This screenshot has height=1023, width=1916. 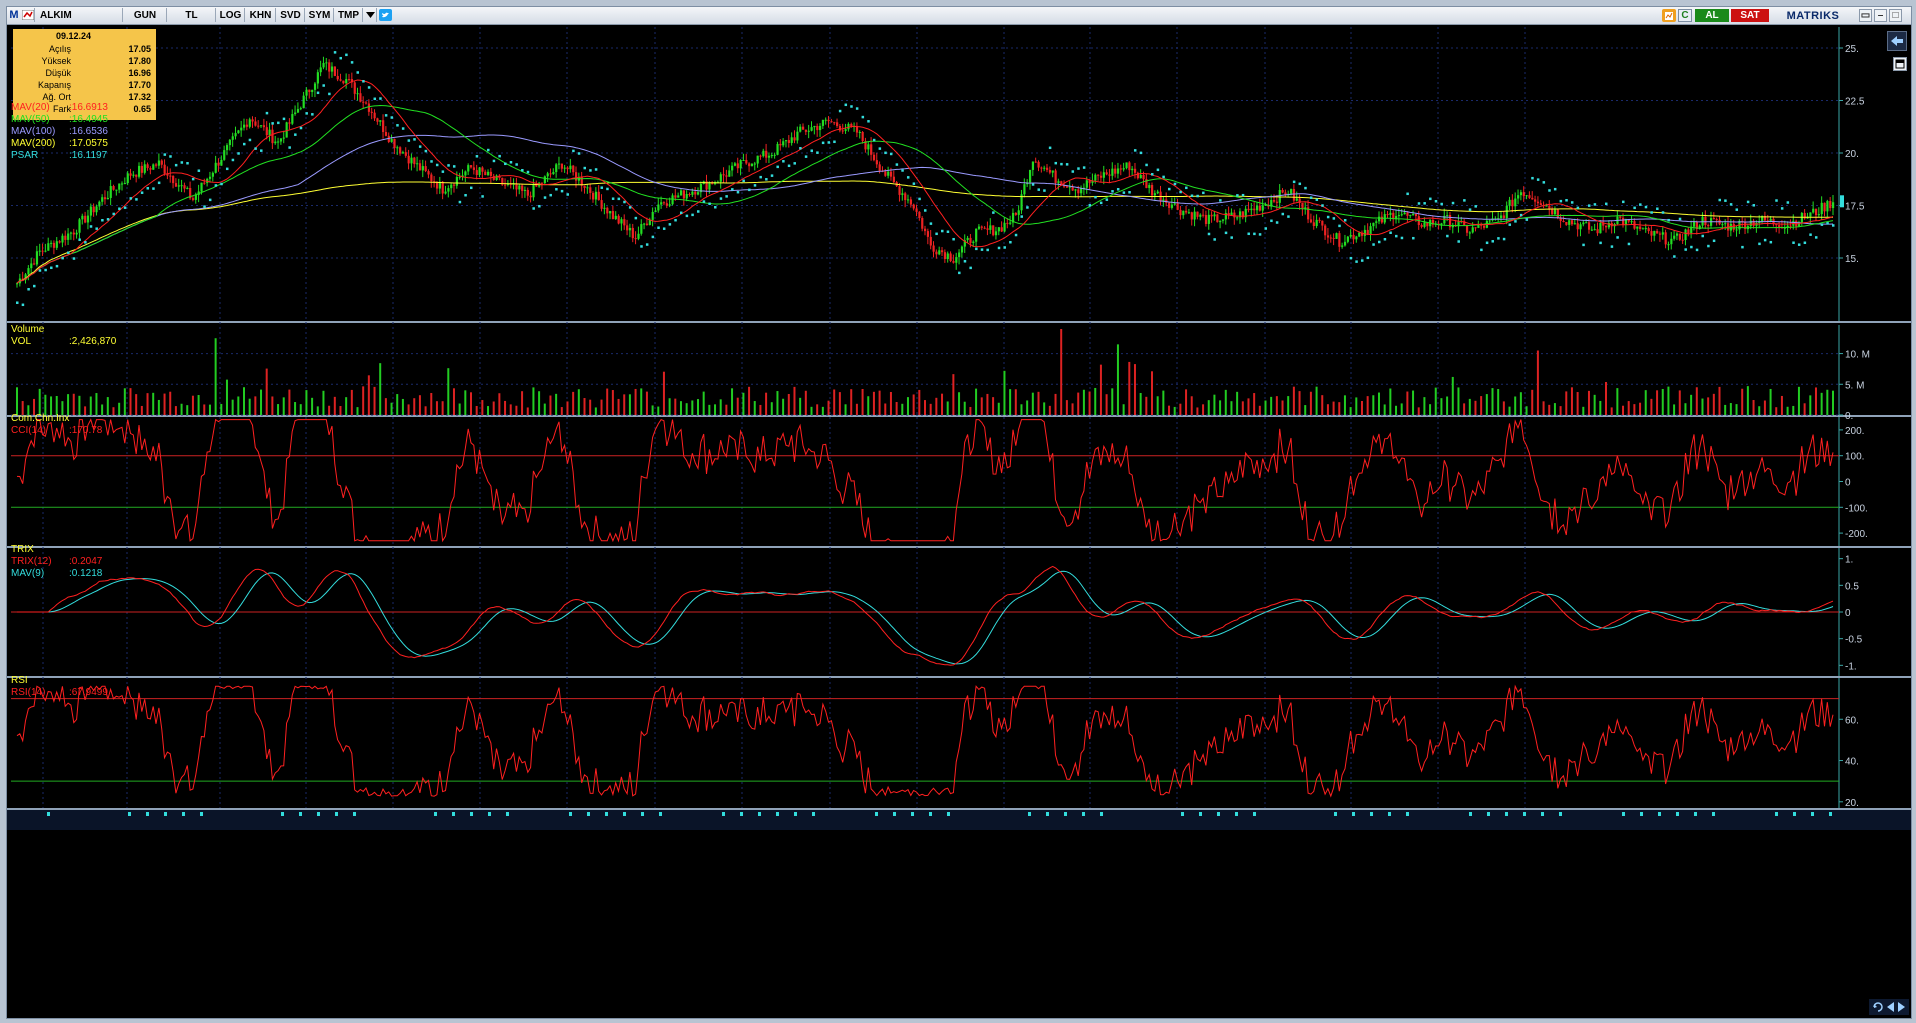 I want to click on panel-bg-cci, so click(x=959, y=481).